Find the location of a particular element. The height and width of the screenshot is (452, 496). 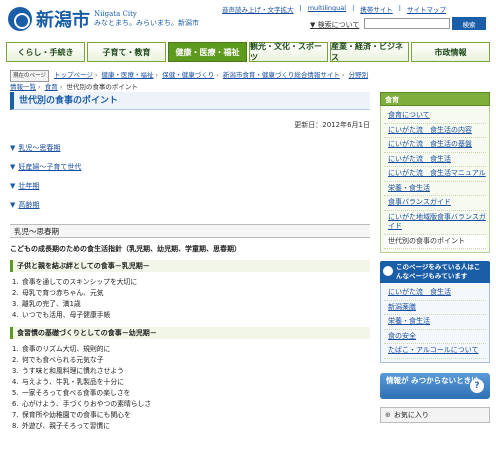

top-link-multilingual: multilingual is located at coordinates (327, 9).